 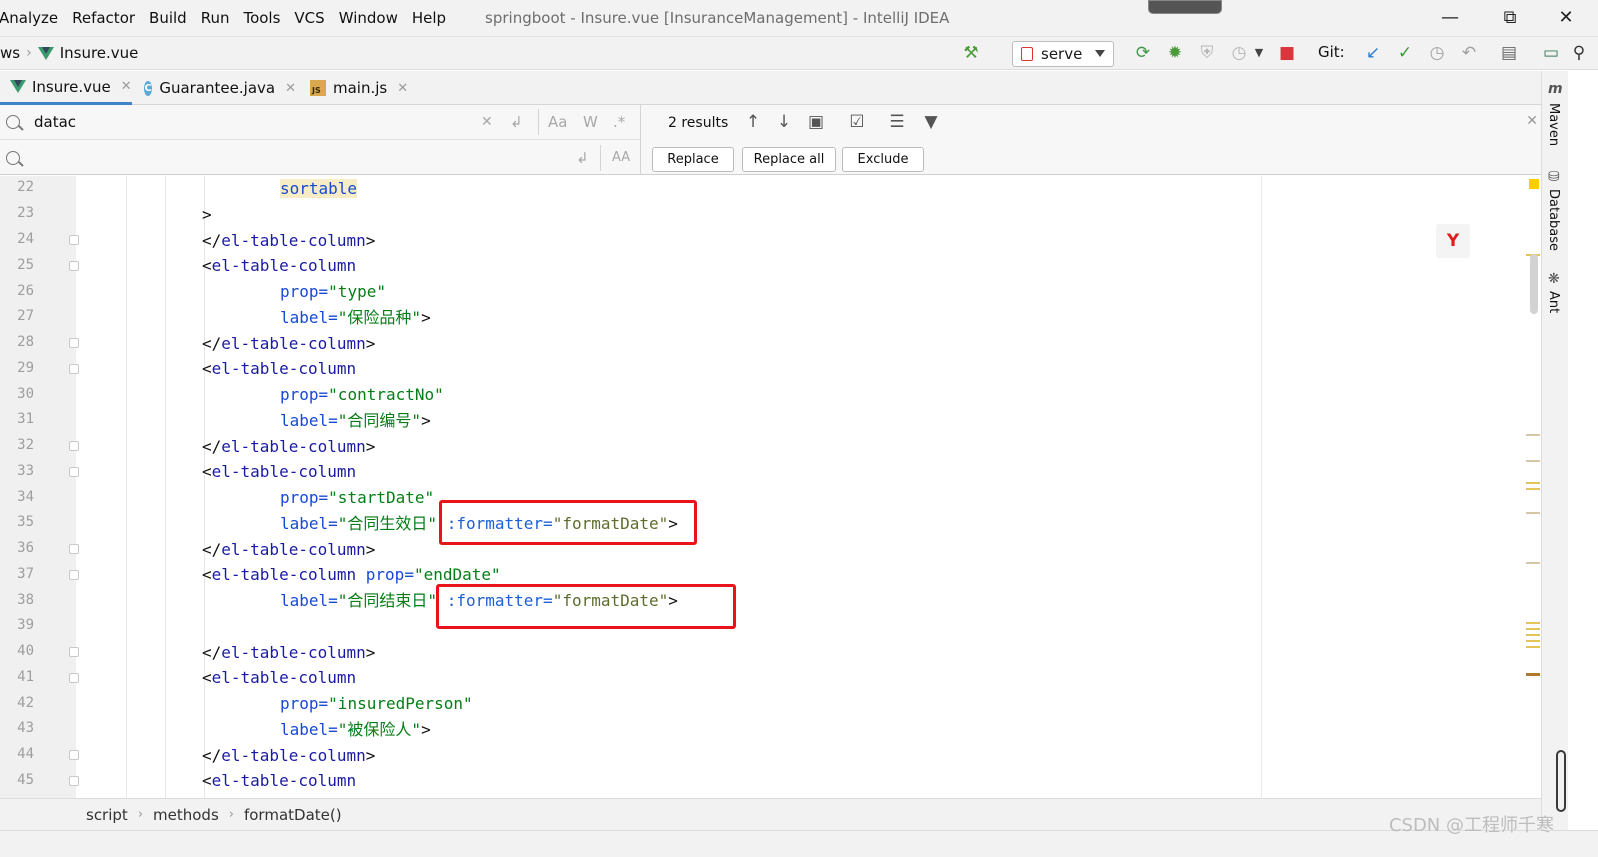 What do you see at coordinates (1553, 220) in the screenshot?
I see `tool-window-database: Database` at bounding box center [1553, 220].